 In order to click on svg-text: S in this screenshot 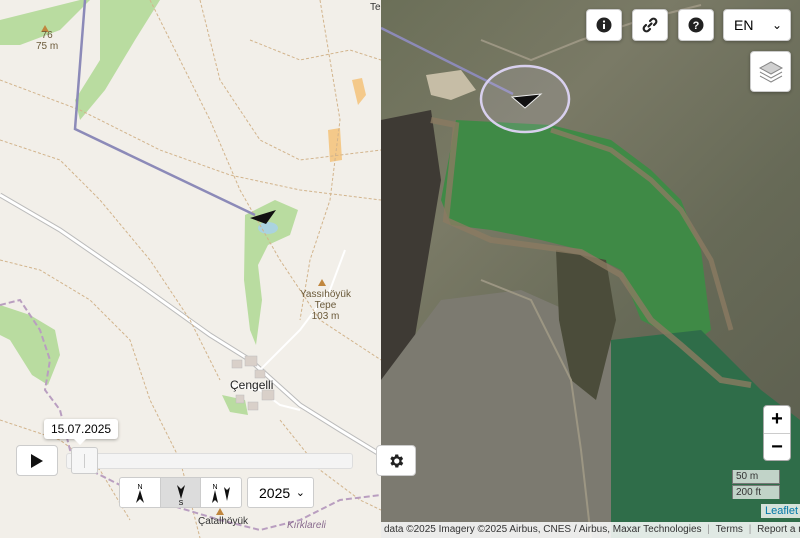, I will do `click(180, 502)`.